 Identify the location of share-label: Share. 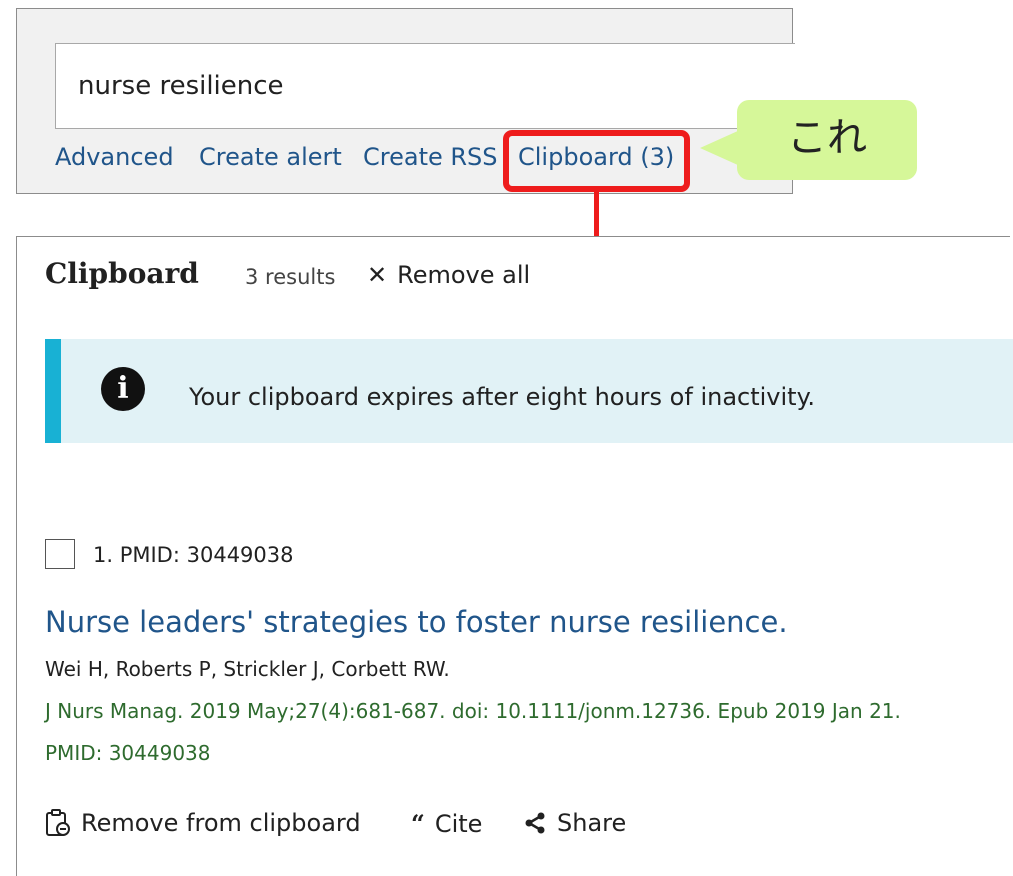
(592, 823).